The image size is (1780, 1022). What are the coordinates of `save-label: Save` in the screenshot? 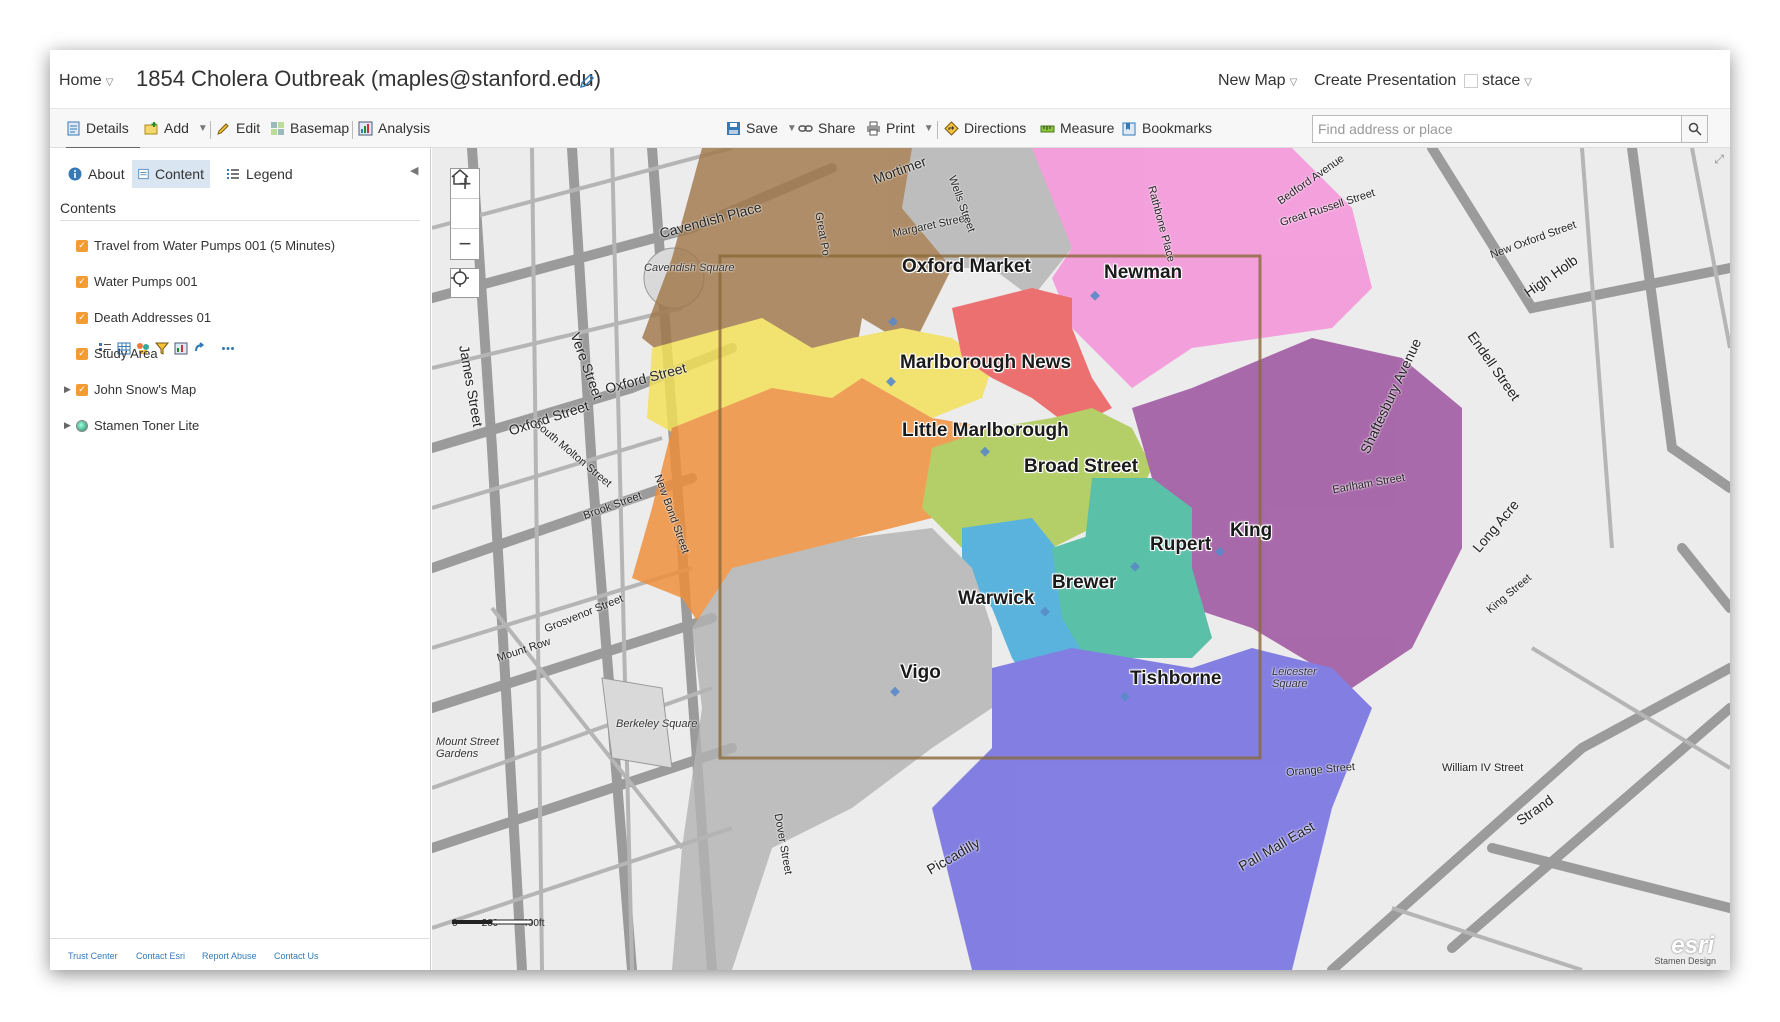 It's located at (762, 128).